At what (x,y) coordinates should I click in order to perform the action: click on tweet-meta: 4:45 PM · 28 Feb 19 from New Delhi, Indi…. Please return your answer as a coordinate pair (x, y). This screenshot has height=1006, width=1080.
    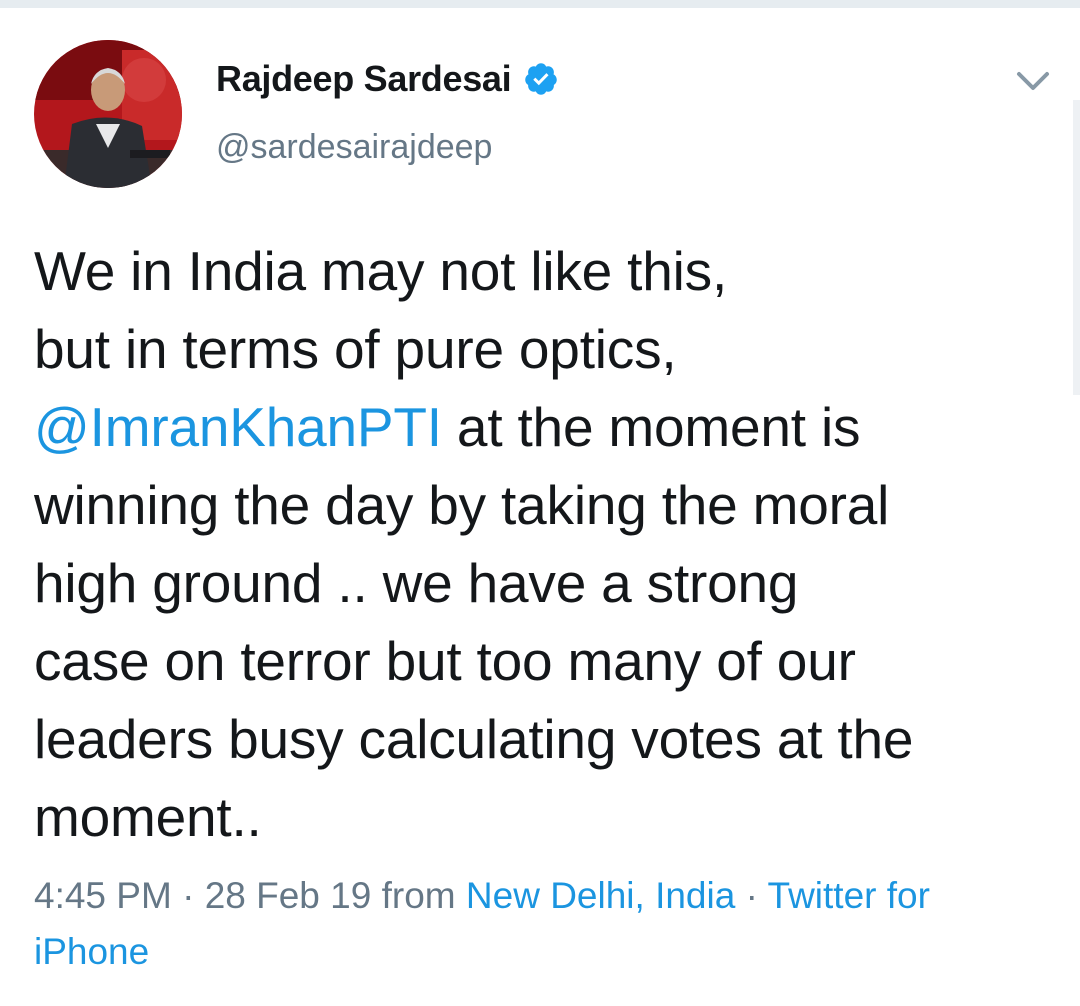
    Looking at the image, I should click on (539, 924).